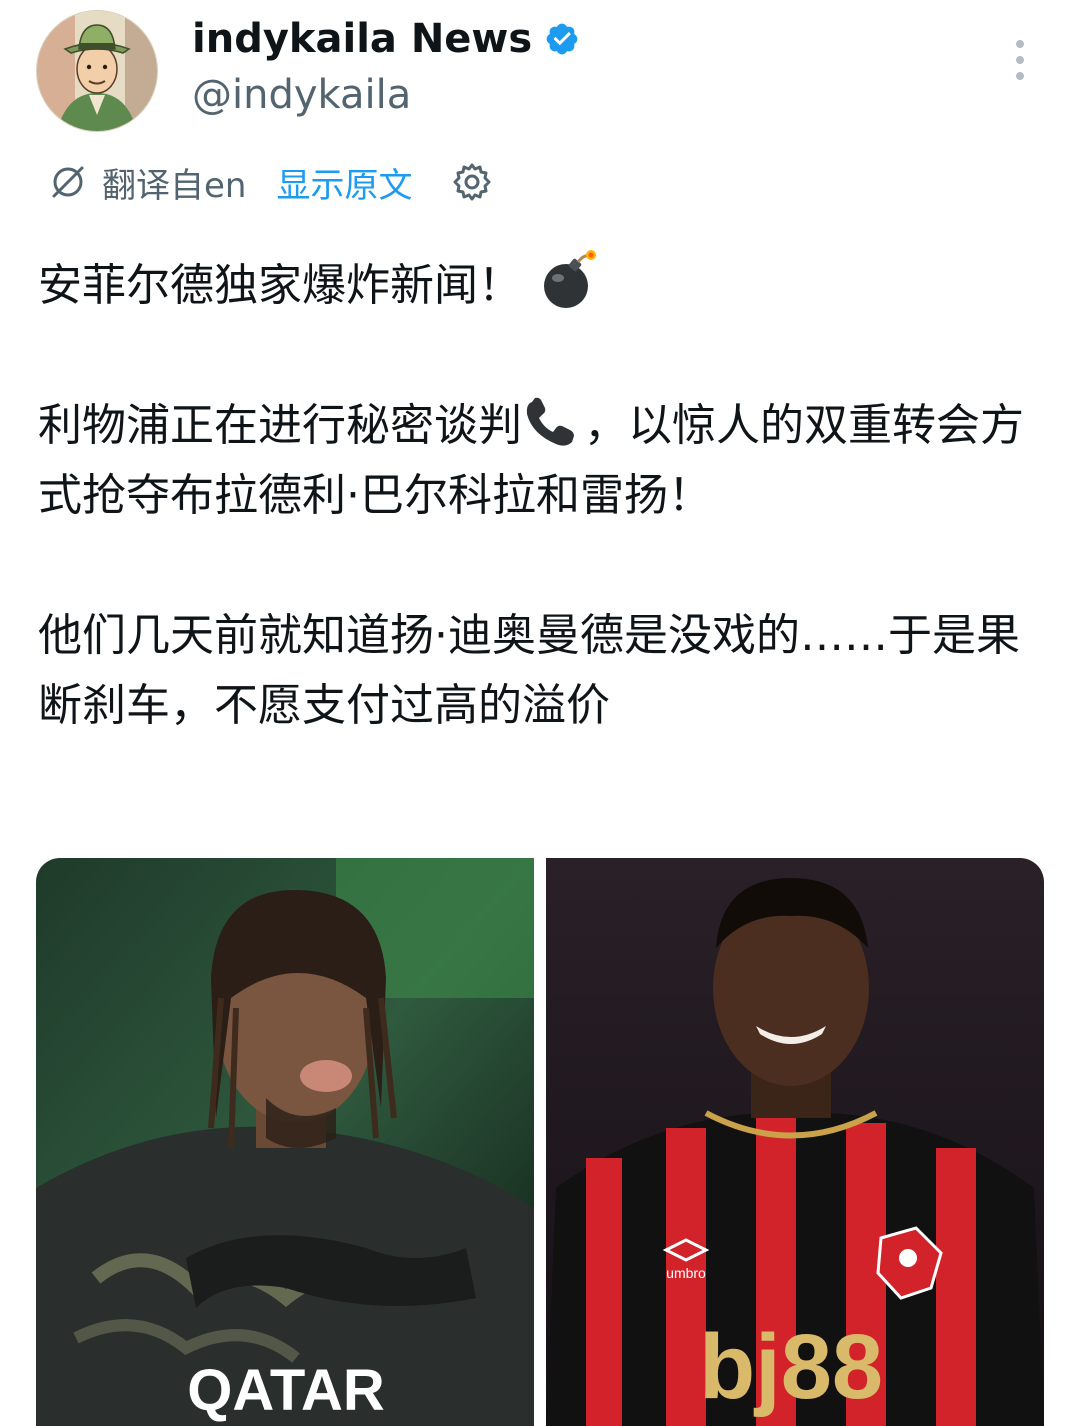 Image resolution: width=1080 pixels, height=1426 pixels. I want to click on author-avatar, so click(97, 71).